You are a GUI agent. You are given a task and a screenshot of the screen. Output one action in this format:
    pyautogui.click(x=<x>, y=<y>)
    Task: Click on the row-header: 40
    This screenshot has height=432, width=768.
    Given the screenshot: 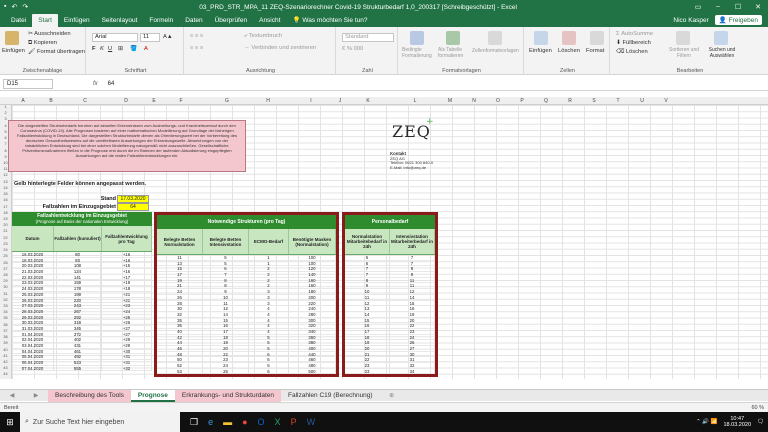 What is the action you would take?
    pyautogui.click(x=5, y=350)
    